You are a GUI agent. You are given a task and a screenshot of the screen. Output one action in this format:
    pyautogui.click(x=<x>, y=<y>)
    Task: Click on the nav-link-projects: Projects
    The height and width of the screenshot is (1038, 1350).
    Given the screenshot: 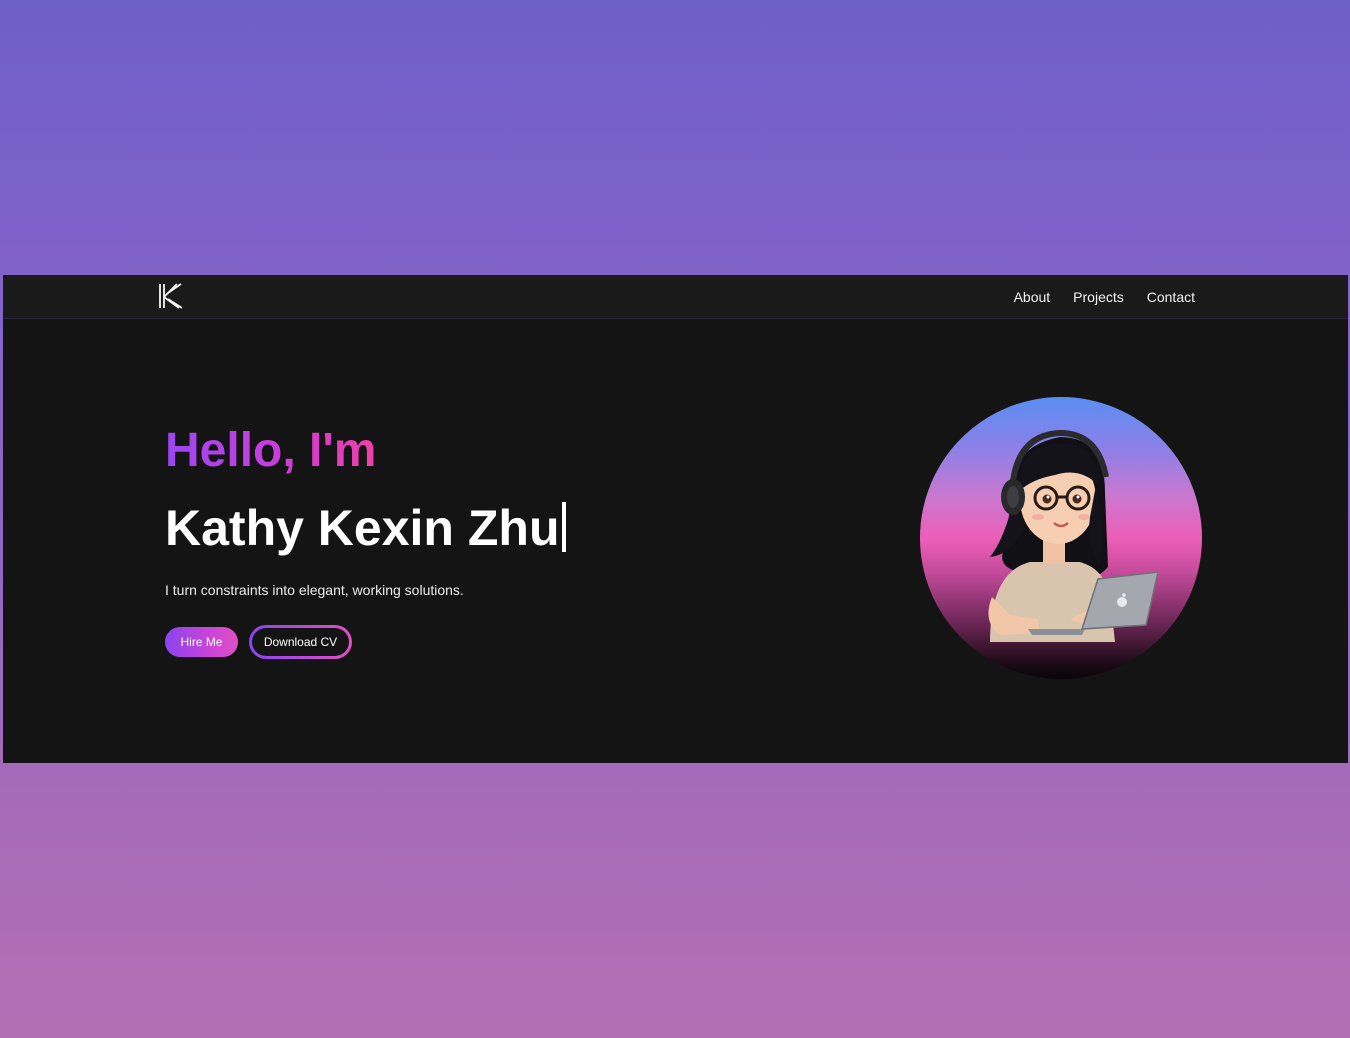 What is the action you would take?
    pyautogui.click(x=1098, y=297)
    